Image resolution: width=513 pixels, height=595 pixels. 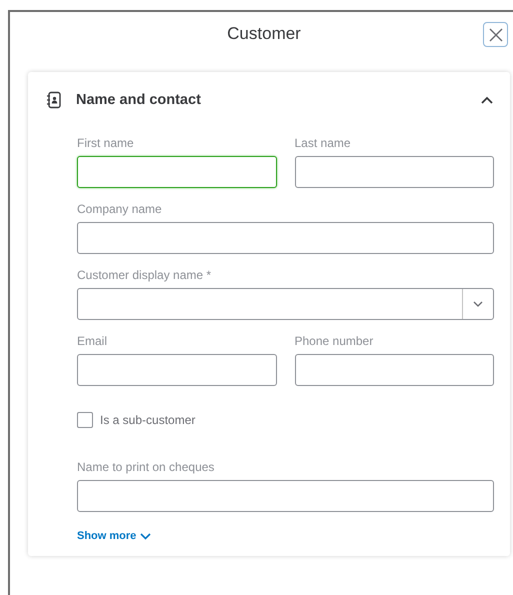 What do you see at coordinates (85, 420) in the screenshot?
I see `checkbox` at bounding box center [85, 420].